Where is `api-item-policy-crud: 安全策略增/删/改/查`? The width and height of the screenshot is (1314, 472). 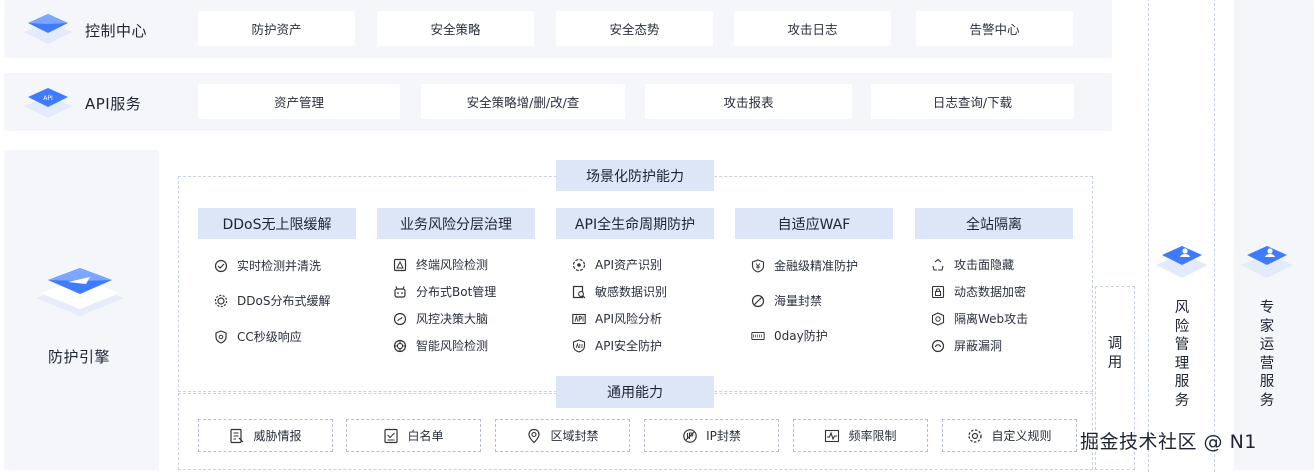
api-item-policy-crud: 安全策略增/删/改/查 is located at coordinates (523, 101).